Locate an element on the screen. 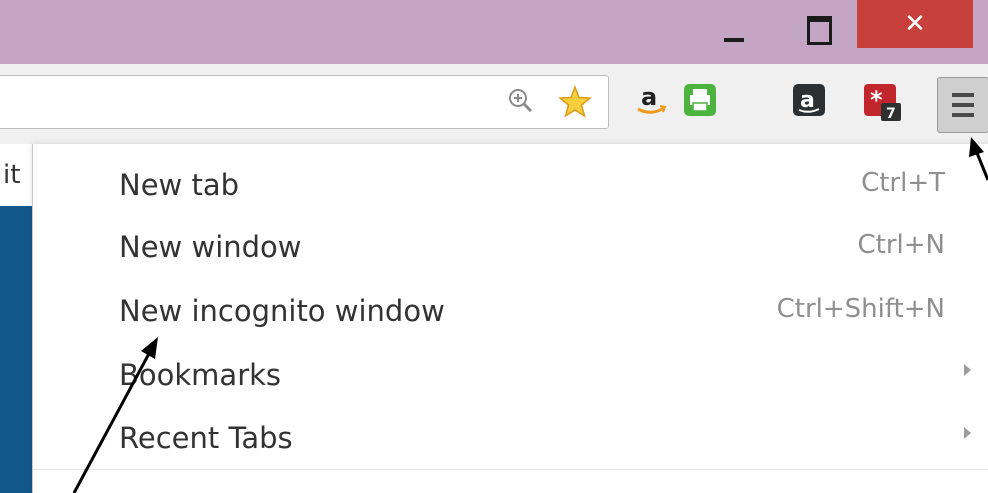 This screenshot has height=493, width=988. menu-item-label: New incognito window is located at coordinates (282, 311).